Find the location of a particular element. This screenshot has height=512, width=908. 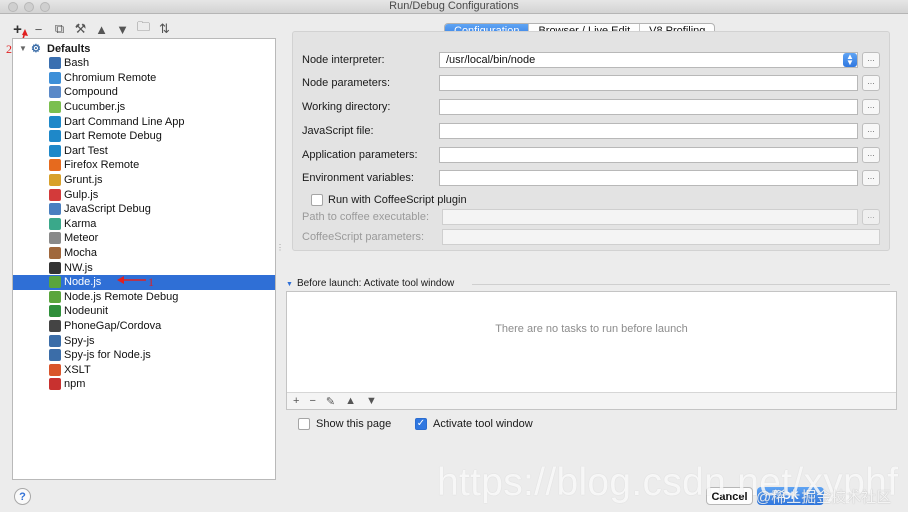

tree-item-label: Dart Command Line App is located at coordinates (124, 121).